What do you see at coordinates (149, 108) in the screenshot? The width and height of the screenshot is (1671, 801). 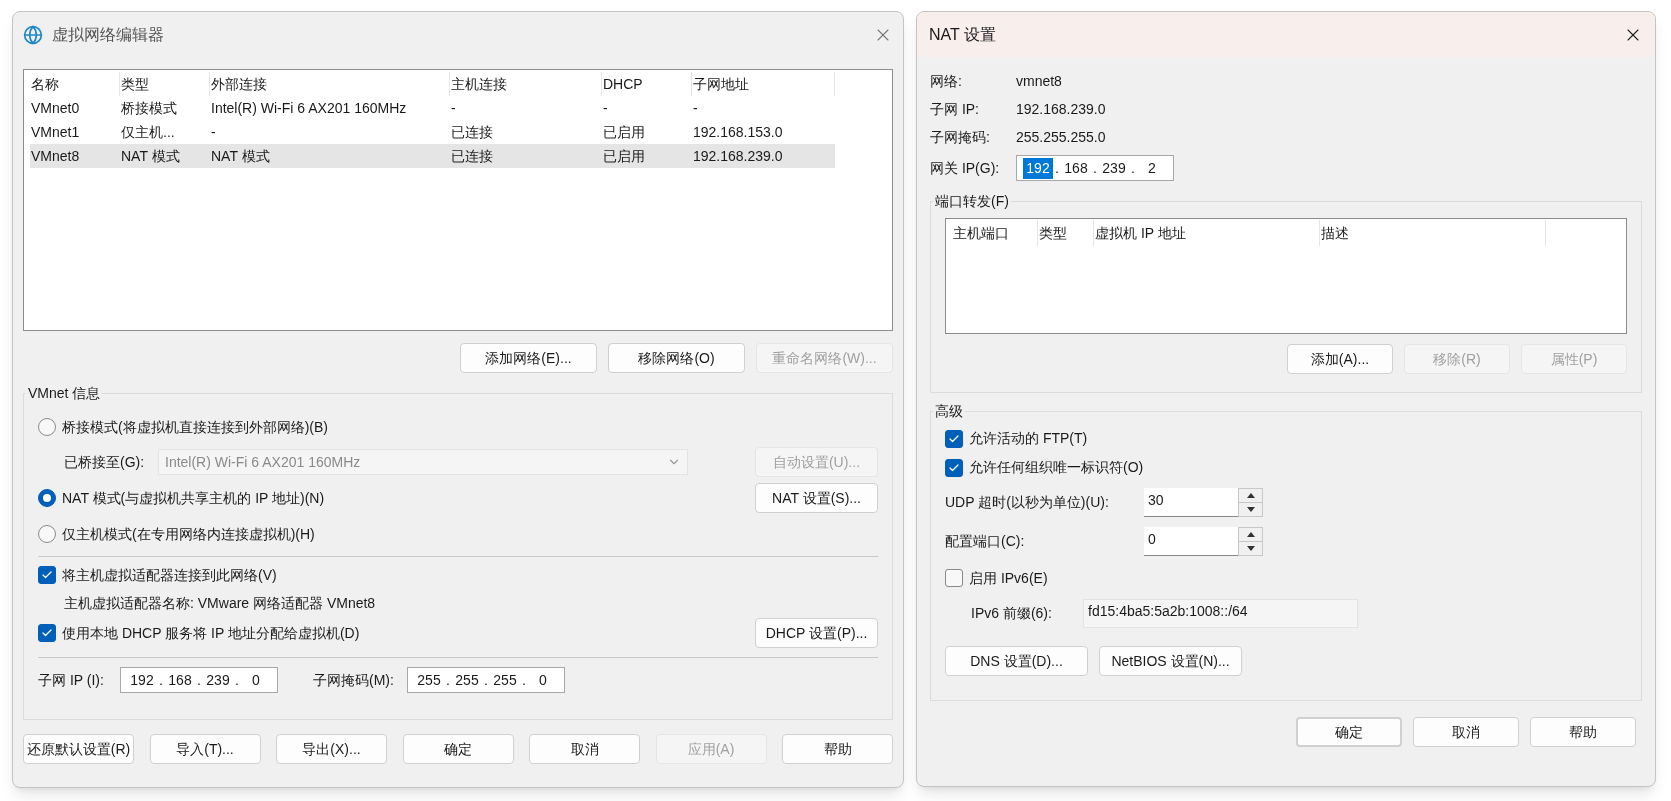 I see `table-cell-text: 桥接模式` at bounding box center [149, 108].